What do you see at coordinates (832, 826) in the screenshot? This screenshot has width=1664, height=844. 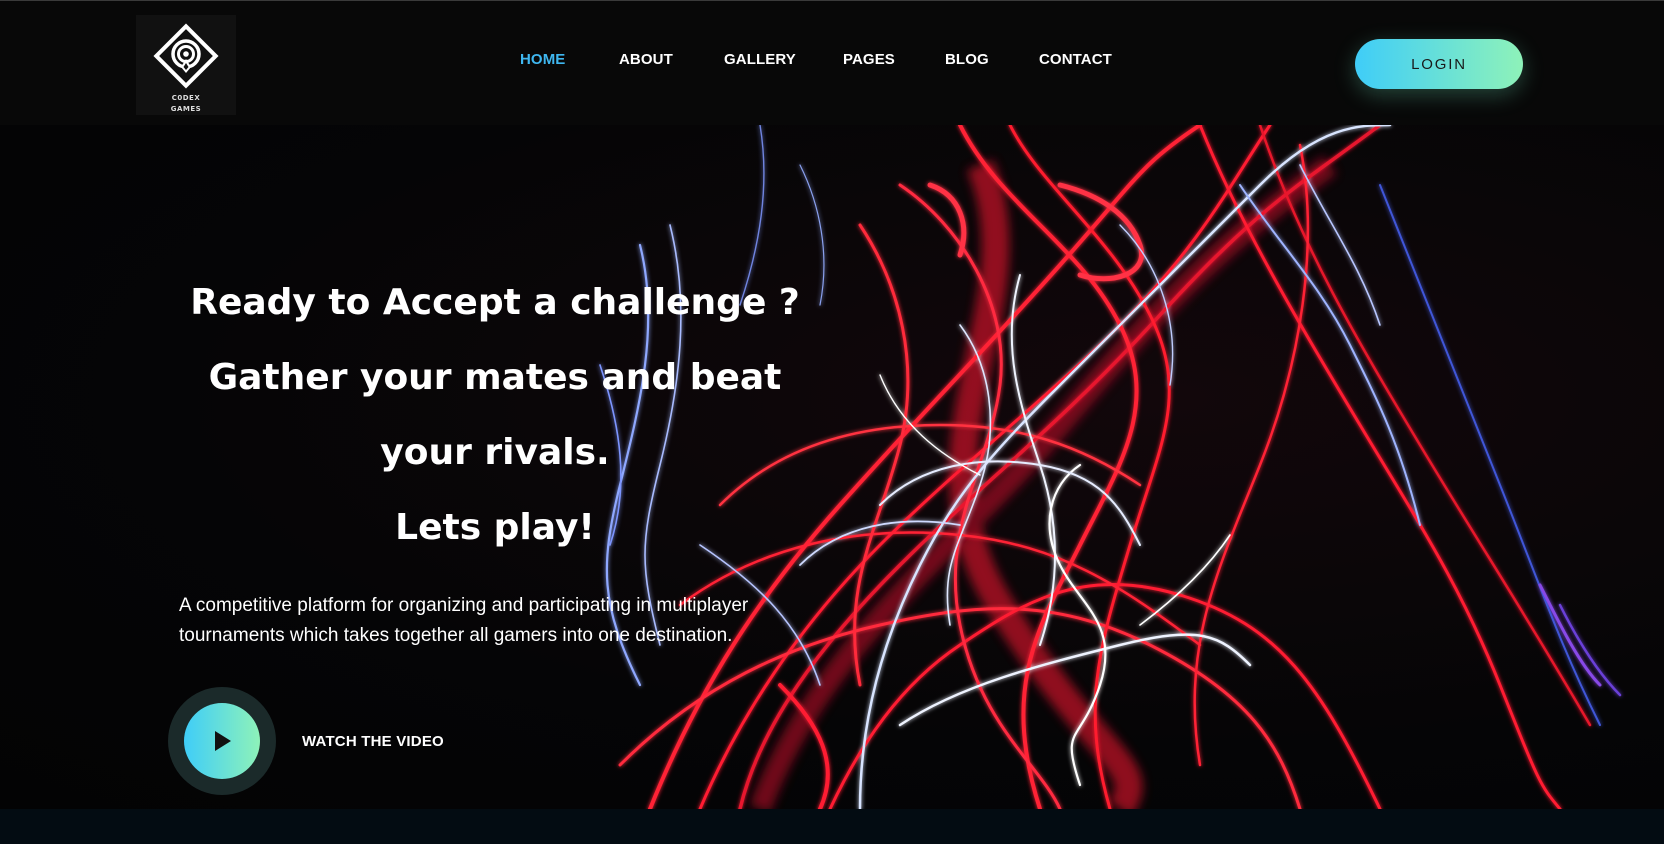 I see `next-section-strip` at bounding box center [832, 826].